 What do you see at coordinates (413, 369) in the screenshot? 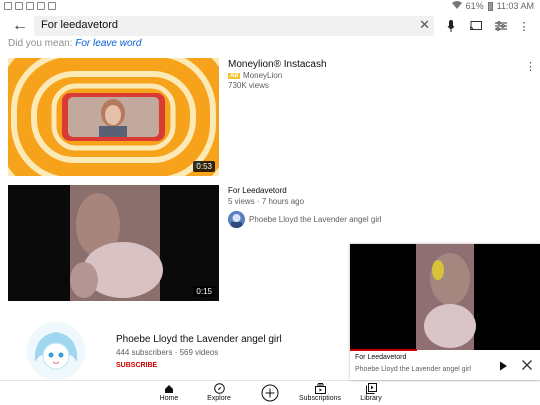
I see `miniplayer-channel: Phoebe Lloyd the Lavender angel girl` at bounding box center [413, 369].